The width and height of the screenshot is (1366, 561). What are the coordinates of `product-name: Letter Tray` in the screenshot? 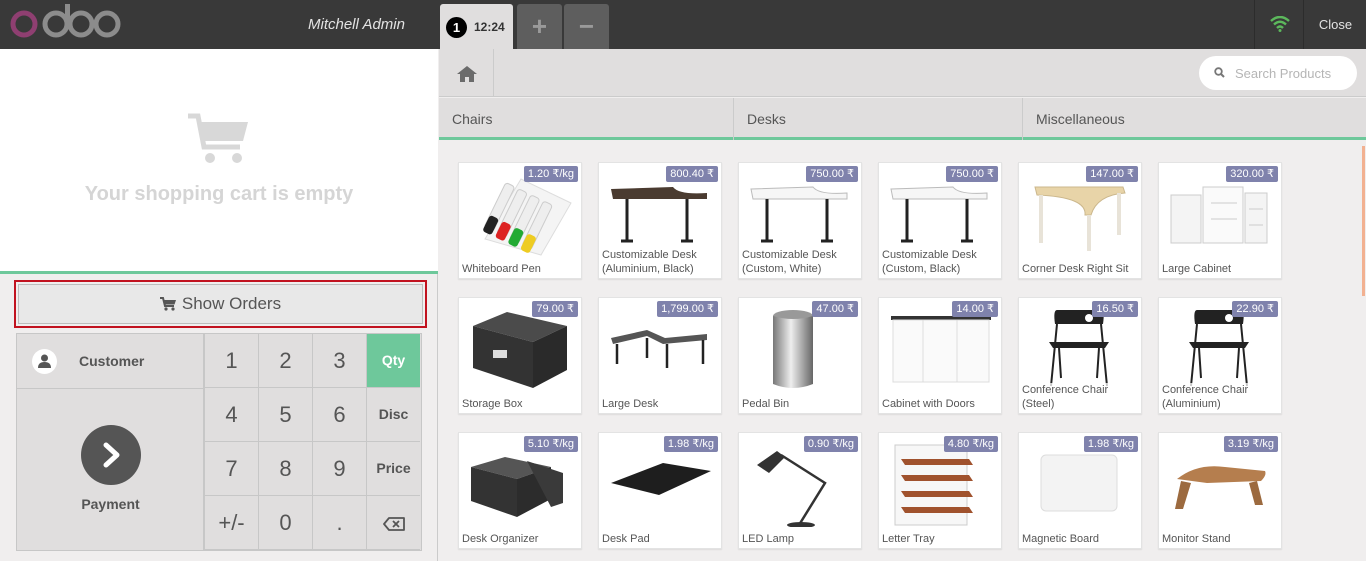 It's located at (941, 539).